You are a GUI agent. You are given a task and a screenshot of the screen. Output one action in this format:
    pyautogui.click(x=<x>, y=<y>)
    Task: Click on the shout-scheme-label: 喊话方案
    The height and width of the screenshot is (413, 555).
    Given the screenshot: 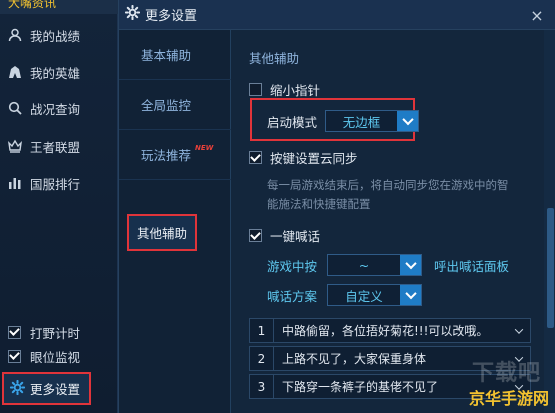 What is the action you would take?
    pyautogui.click(x=292, y=296)
    